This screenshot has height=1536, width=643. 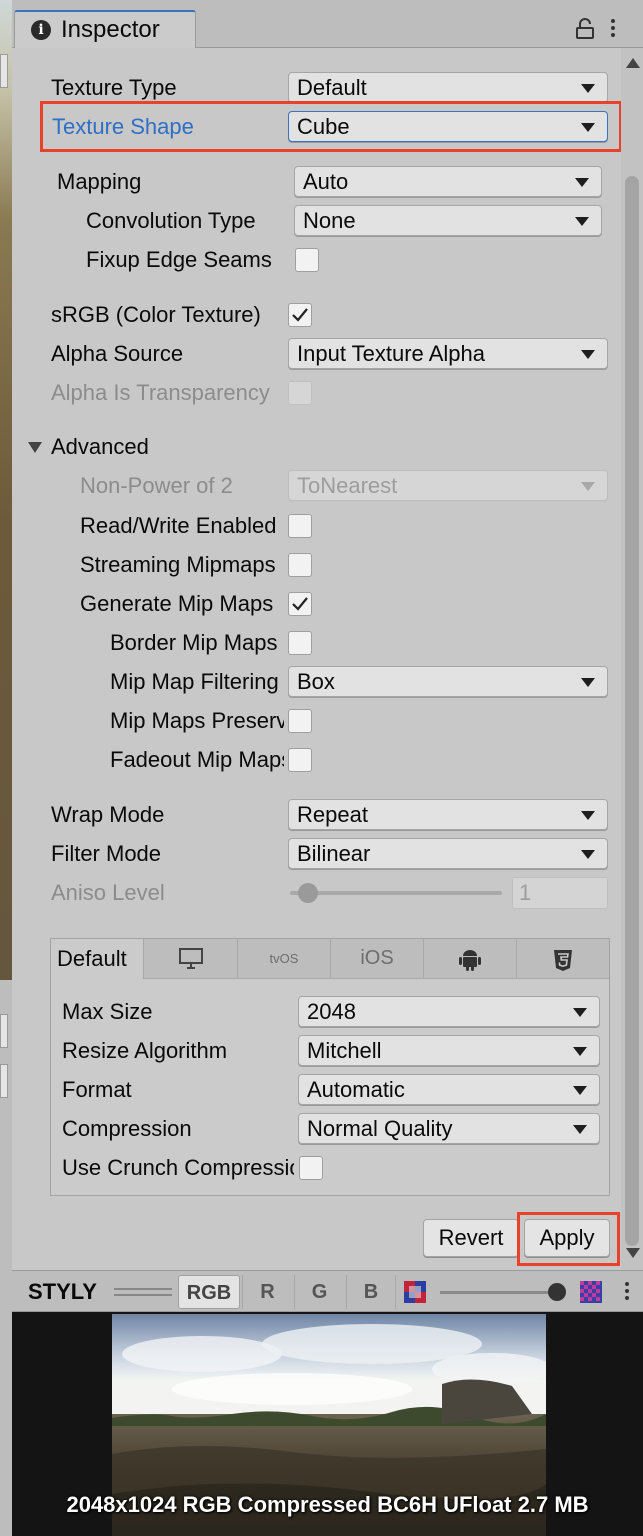 What do you see at coordinates (332, 87) in the screenshot?
I see `dropdown-value: Default` at bounding box center [332, 87].